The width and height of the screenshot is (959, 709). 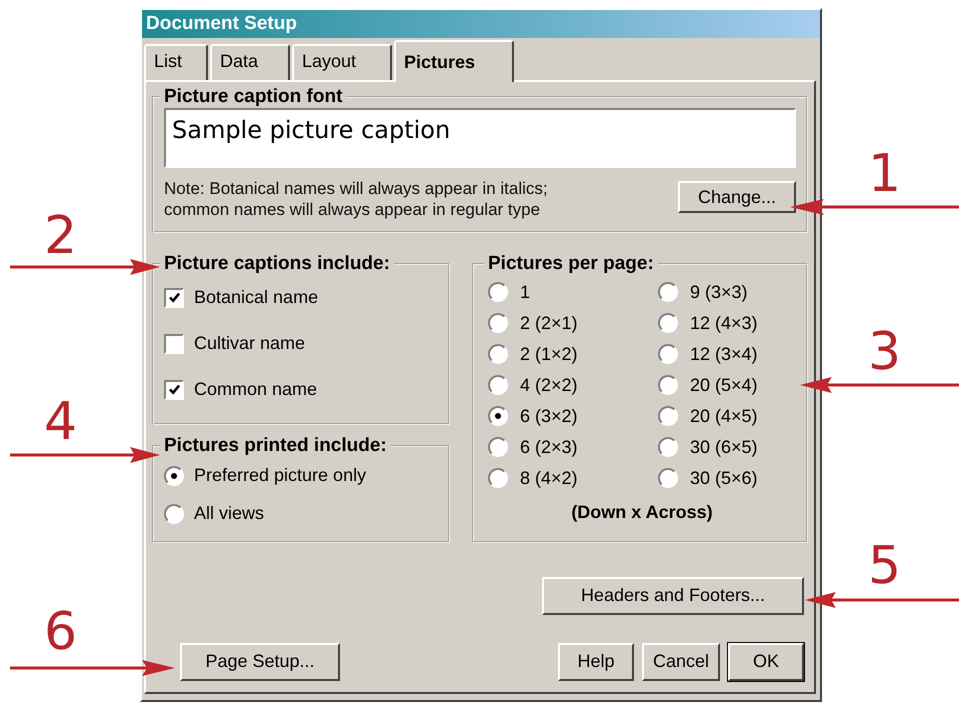 What do you see at coordinates (885, 352) in the screenshot?
I see `annotation-number: 3` at bounding box center [885, 352].